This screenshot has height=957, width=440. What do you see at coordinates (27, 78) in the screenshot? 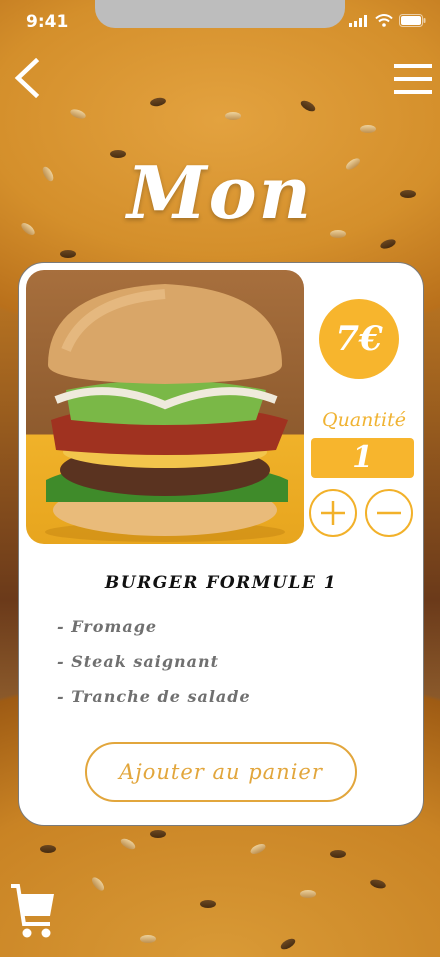
I see `chevron-left-icon` at bounding box center [27, 78].